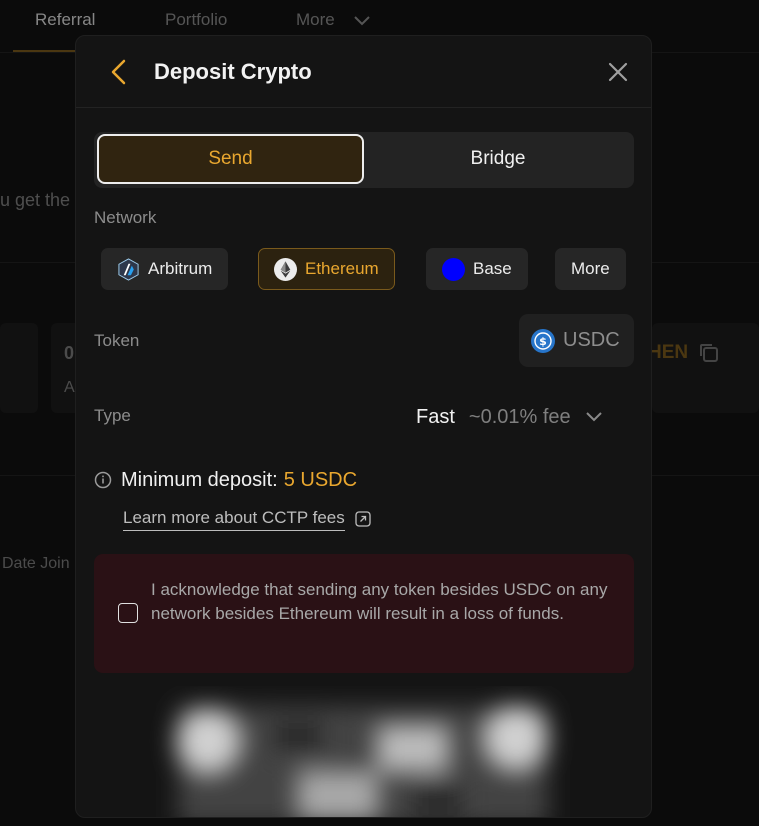  Describe the element at coordinates (117, 340) in the screenshot. I see `token-label: Token` at that location.